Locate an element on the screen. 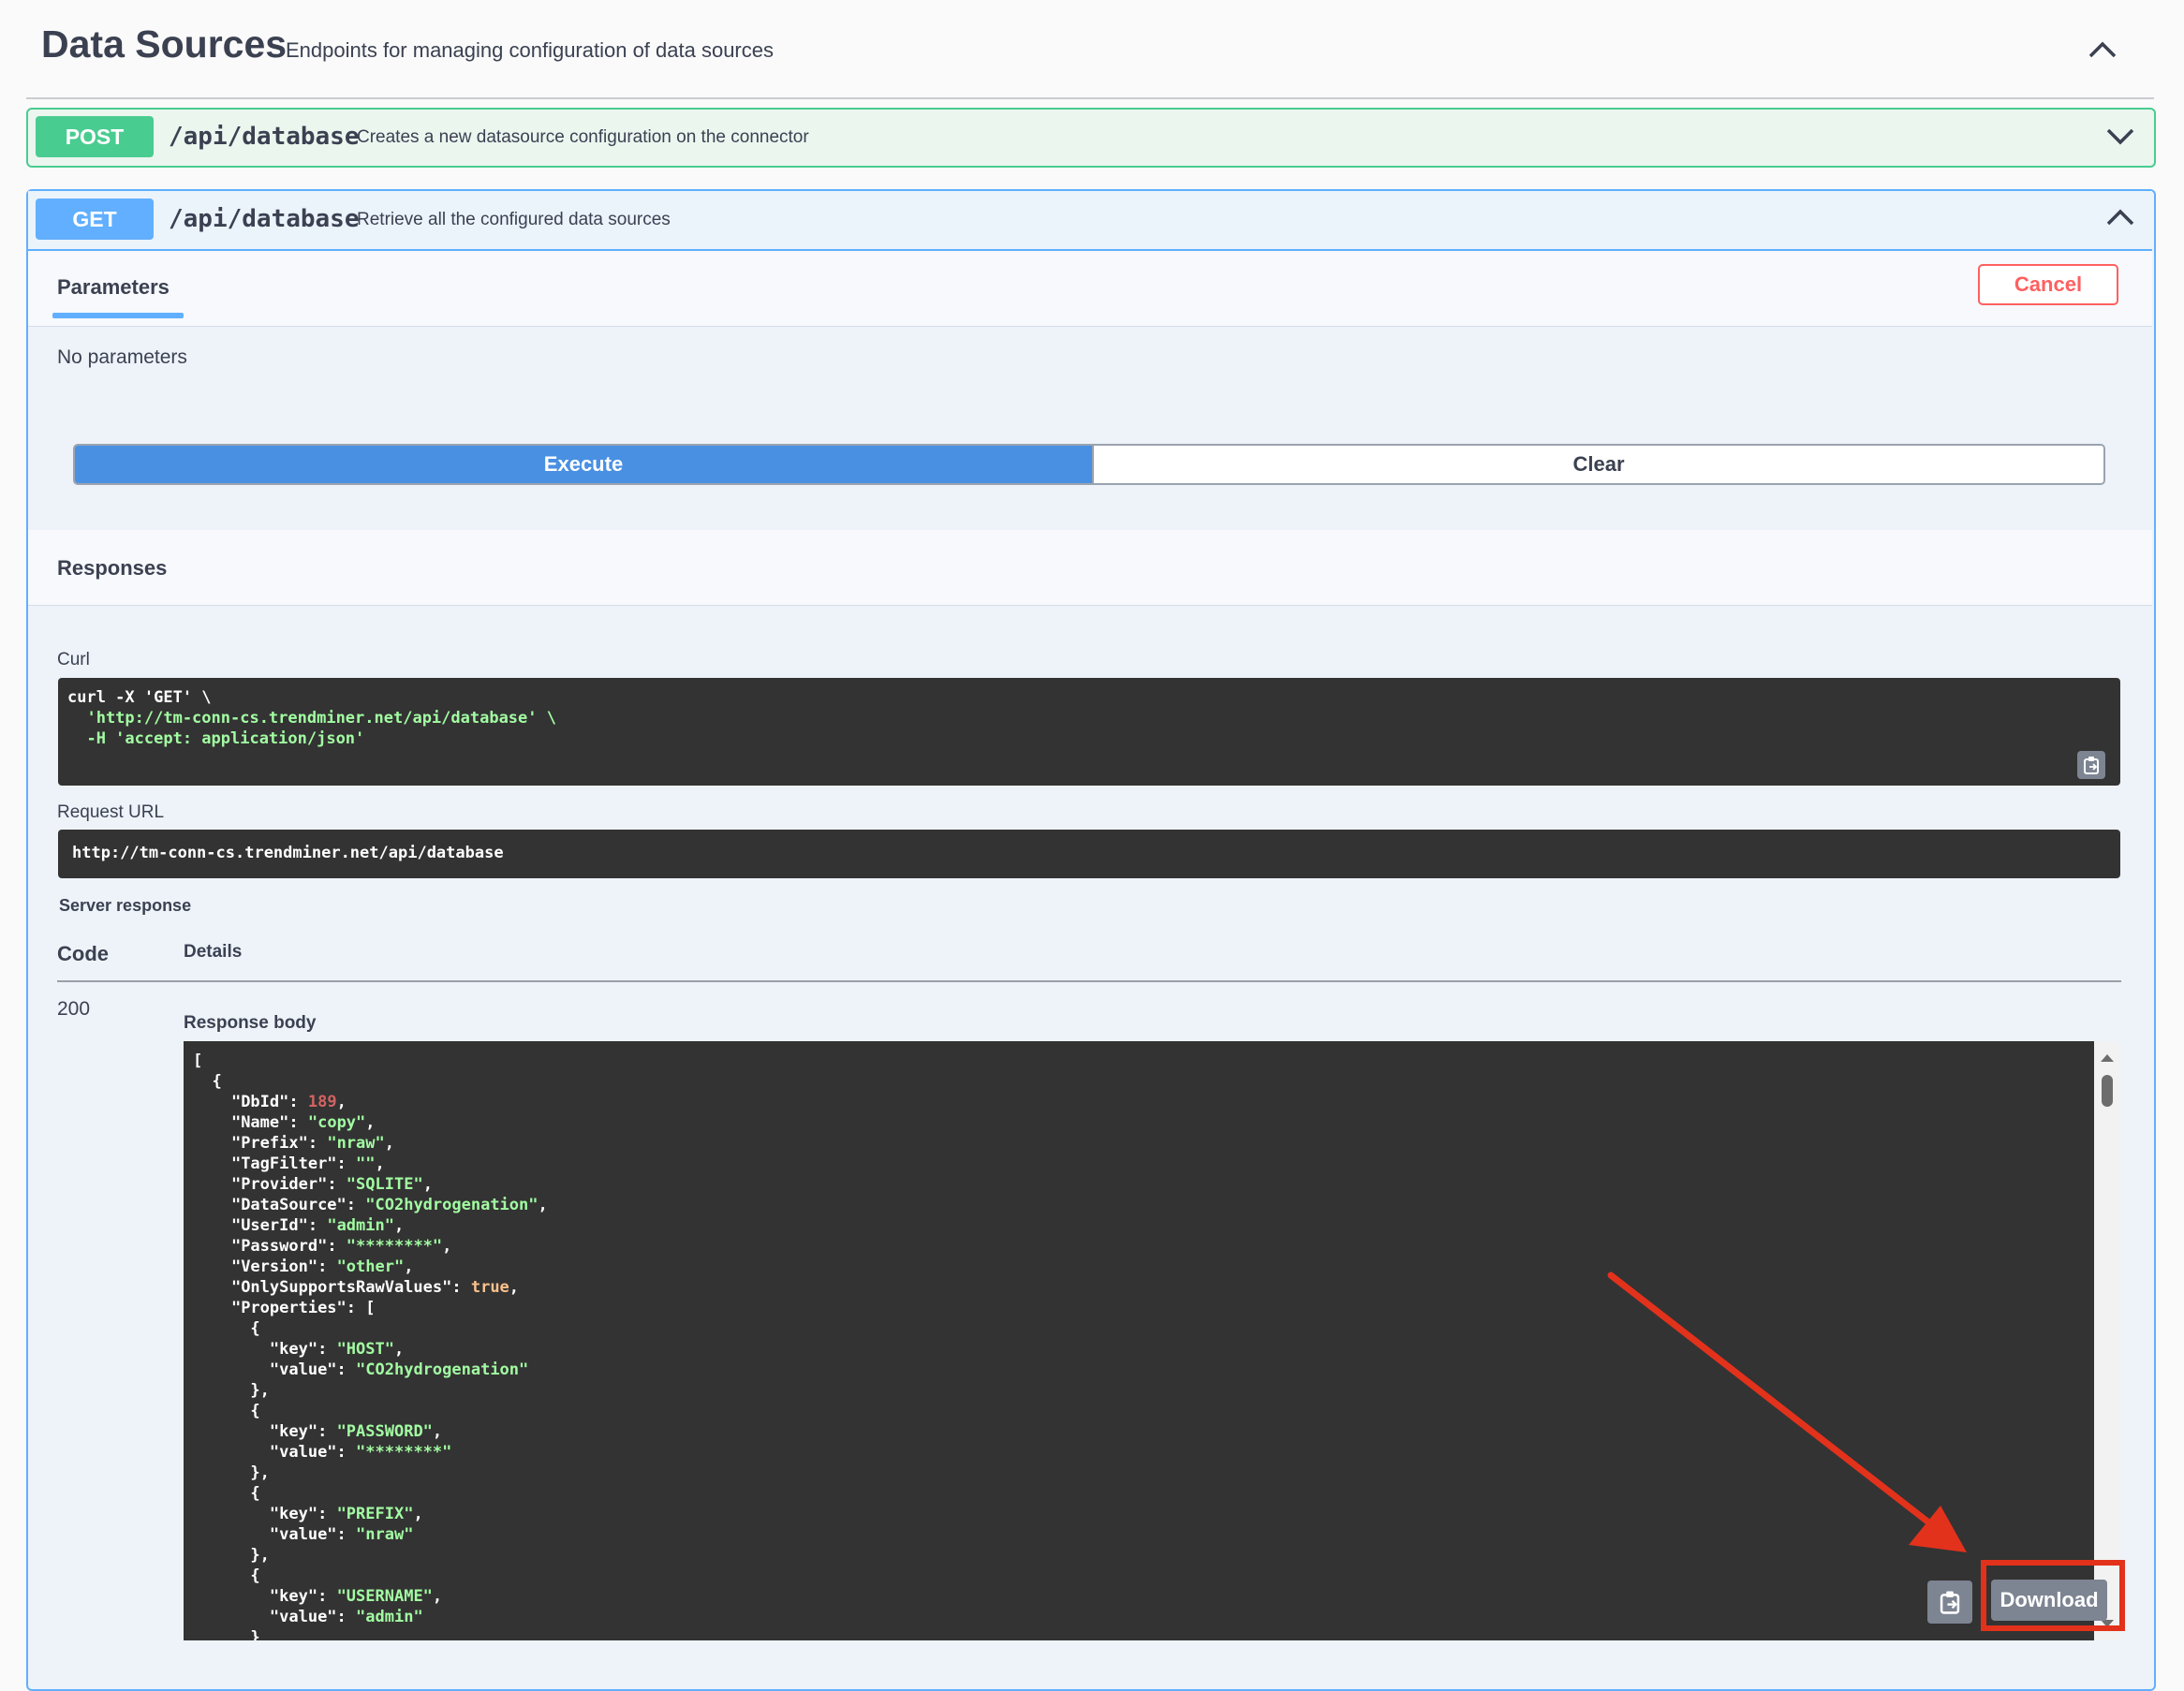 This screenshot has height=1691, width=2184. operation-summary: Retrieve all the configured data sources is located at coordinates (514, 220).